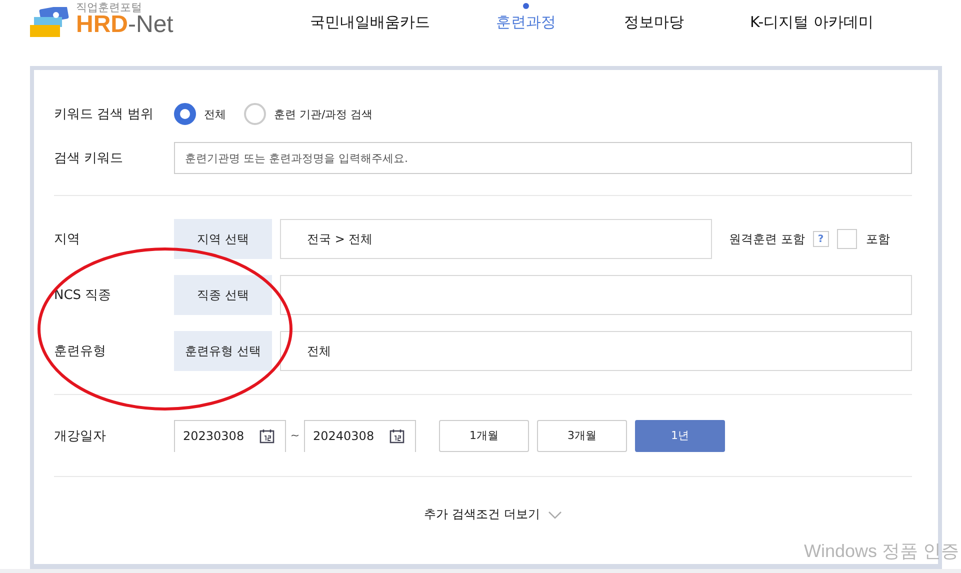  I want to click on nav-link: 국민내일배움카드, so click(370, 22).